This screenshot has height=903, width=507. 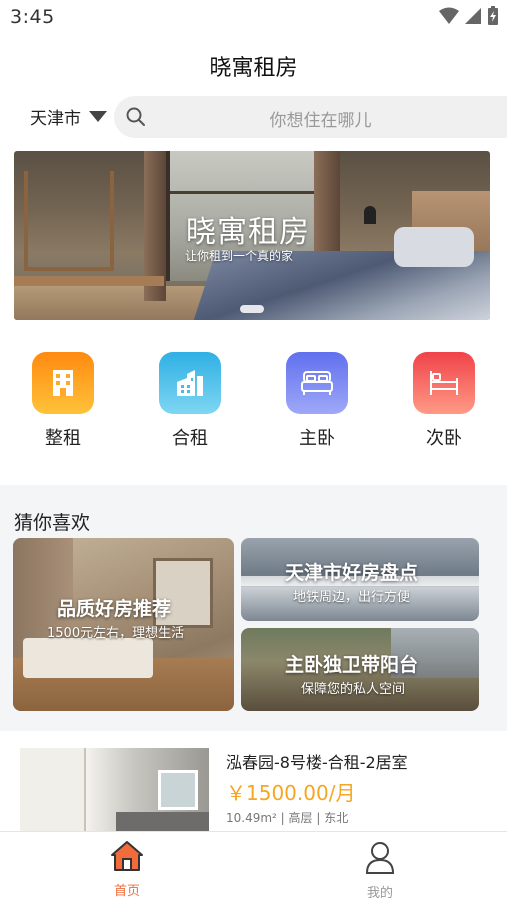 I want to click on apartment-icon, so click(x=190, y=383).